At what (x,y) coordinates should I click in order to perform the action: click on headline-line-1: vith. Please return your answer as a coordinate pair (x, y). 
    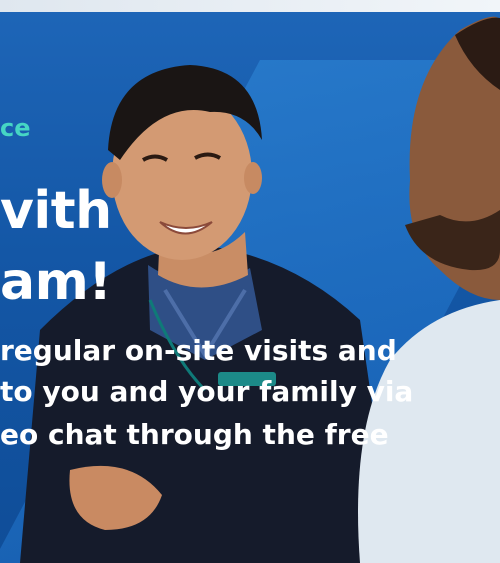
    Looking at the image, I should click on (56, 211).